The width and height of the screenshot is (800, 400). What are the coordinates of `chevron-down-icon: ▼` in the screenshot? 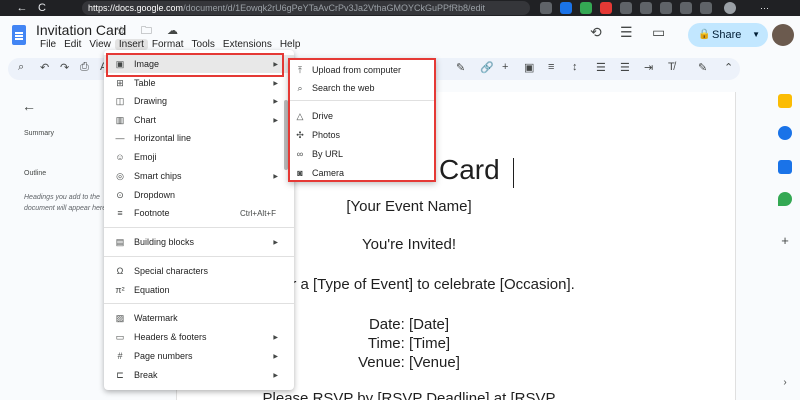 It's located at (756, 35).